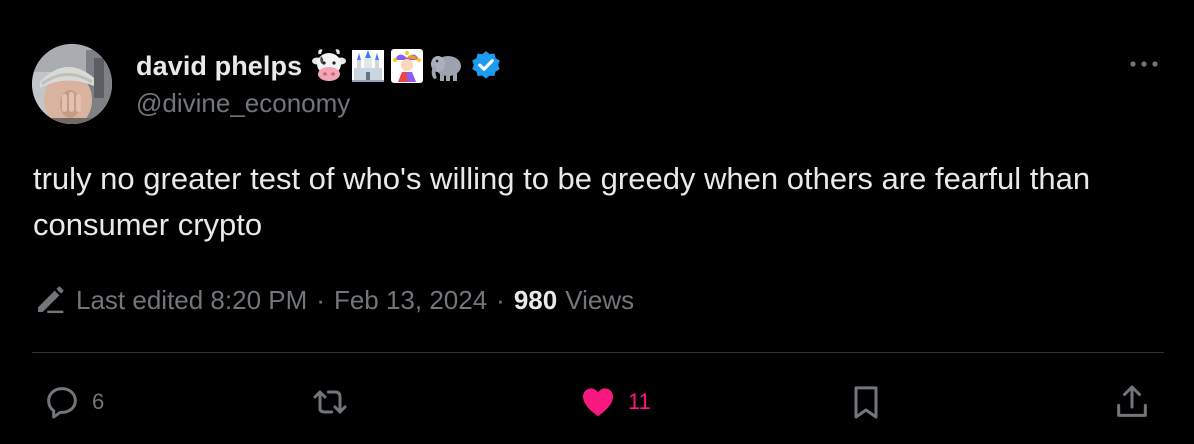  I want to click on reply-button: 6, so click(73, 402).